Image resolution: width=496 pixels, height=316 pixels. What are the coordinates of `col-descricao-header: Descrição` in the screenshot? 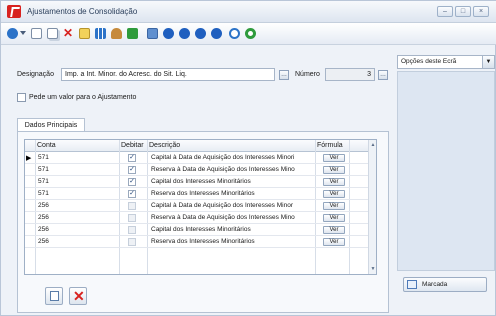 It's located at (164, 145).